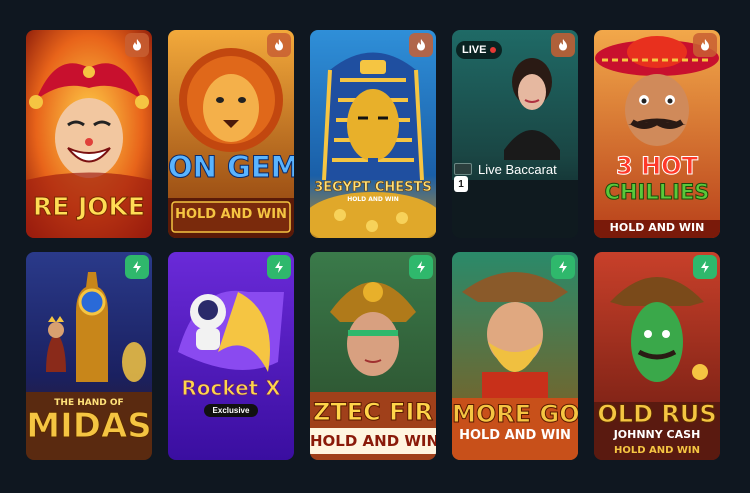 This screenshot has width=750, height=493. What do you see at coordinates (657, 166) in the screenshot?
I see `game-title: 3 HOT` at bounding box center [657, 166].